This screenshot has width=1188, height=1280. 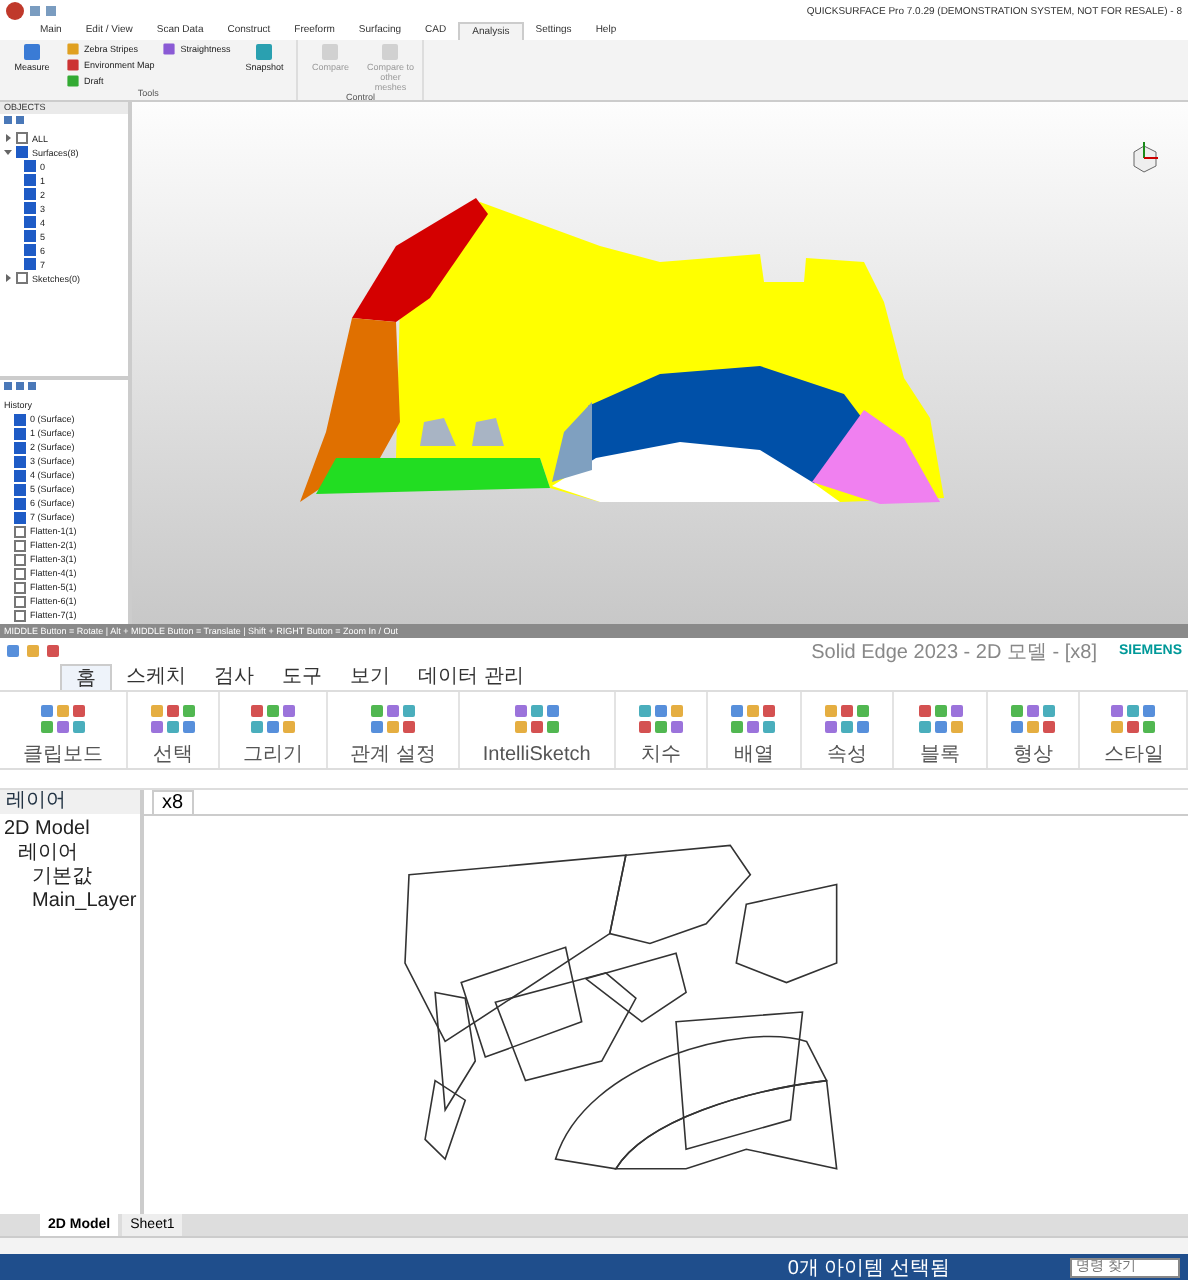 What do you see at coordinates (1144, 158) in the screenshot?
I see `view-cube-icon` at bounding box center [1144, 158].